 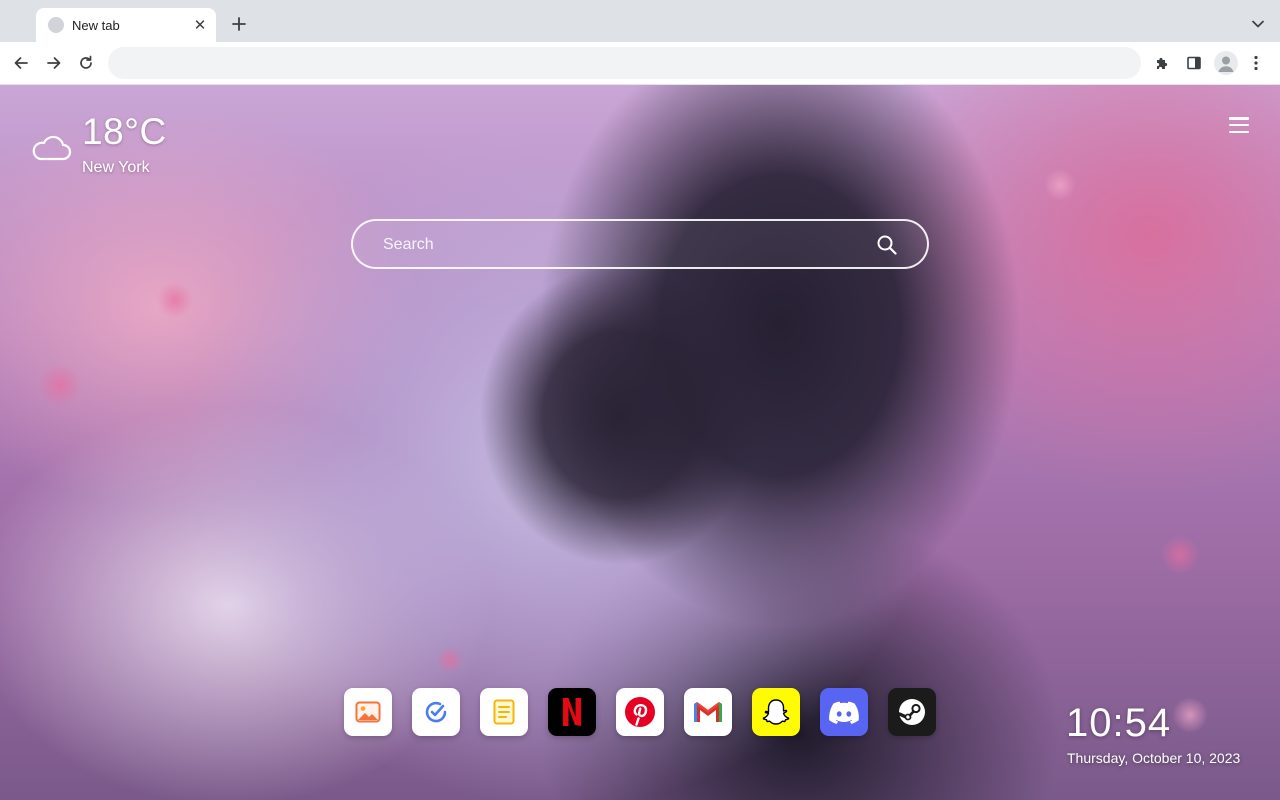 I want to click on app-shortcuts, so click(x=640, y=712).